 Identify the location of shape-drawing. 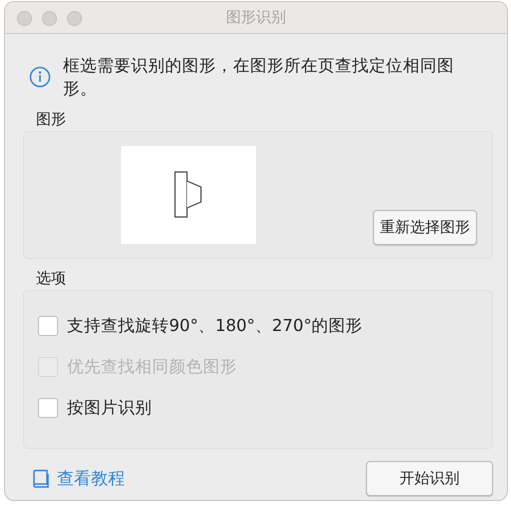
(189, 195).